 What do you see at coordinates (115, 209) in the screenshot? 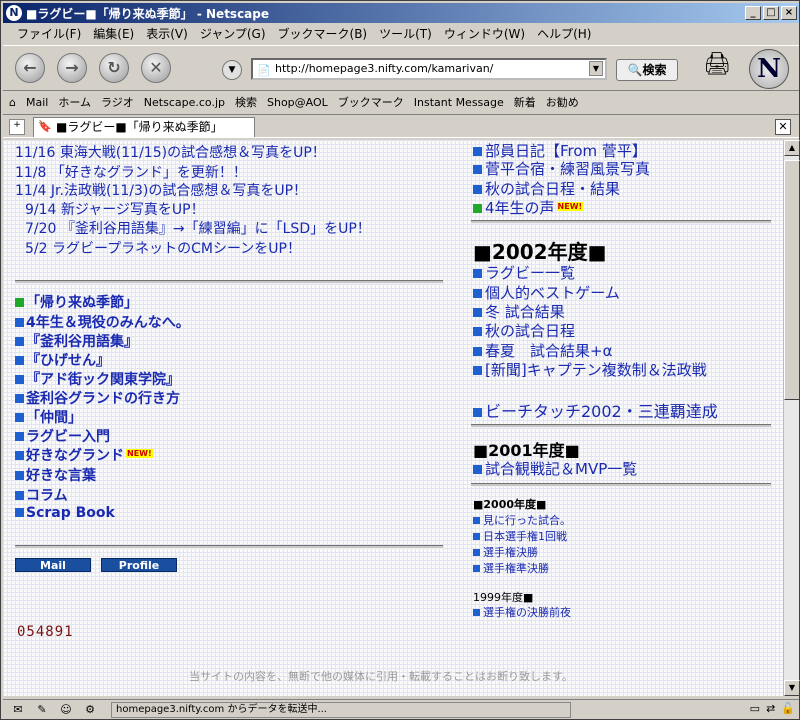
I see `news-item: 9/14 新ジャージ写真をUP！` at bounding box center [115, 209].